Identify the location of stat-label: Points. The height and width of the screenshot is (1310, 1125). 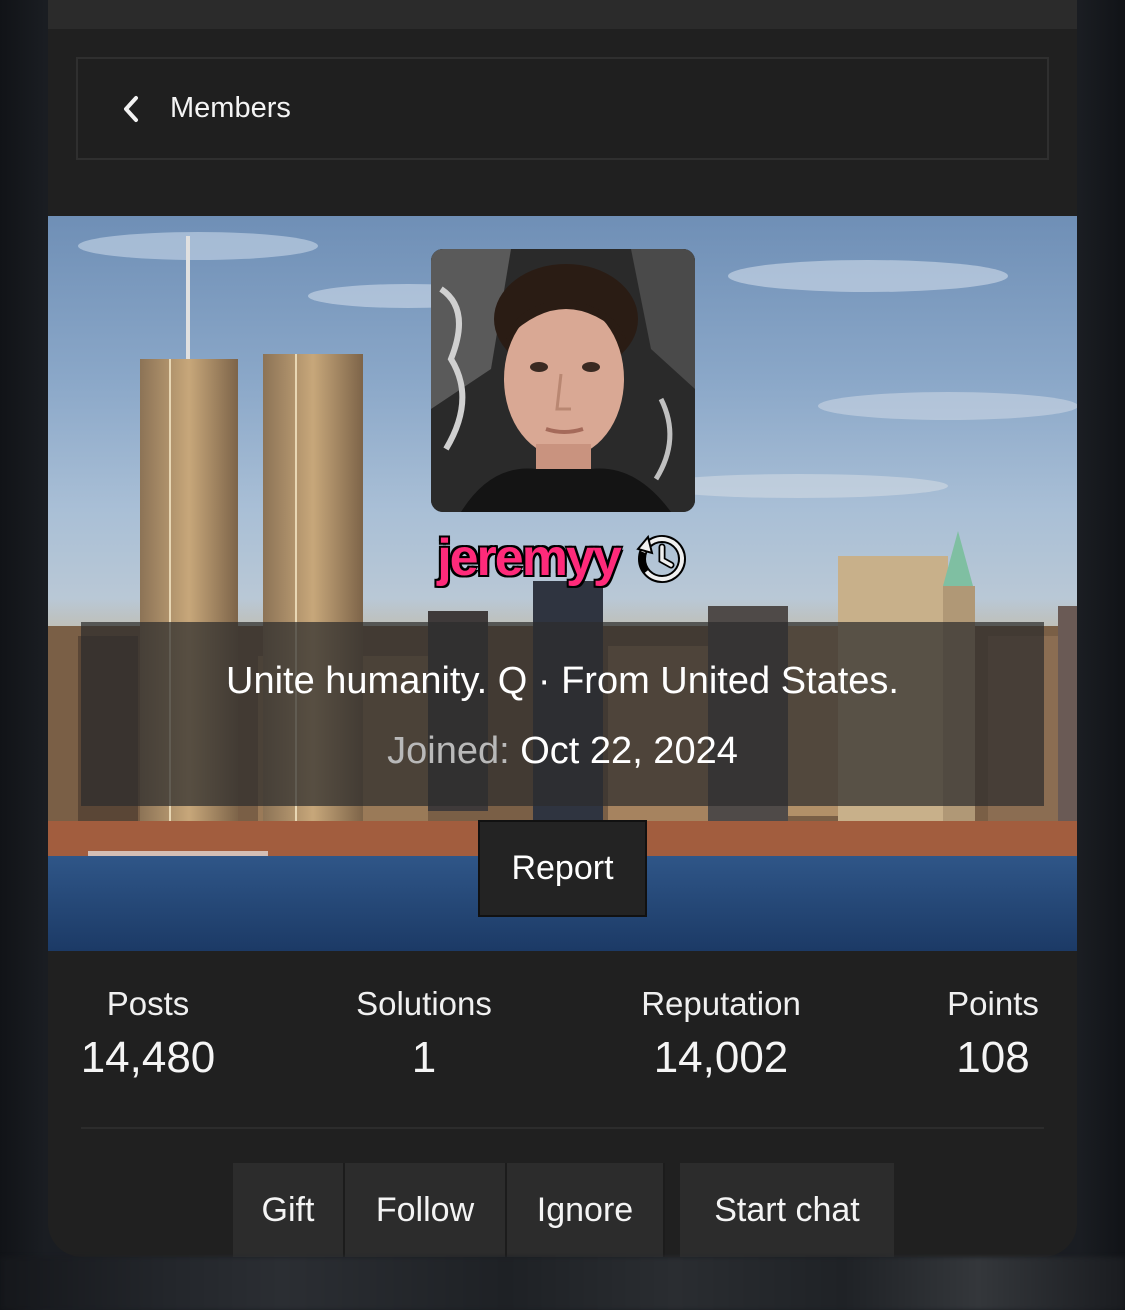
(993, 1003).